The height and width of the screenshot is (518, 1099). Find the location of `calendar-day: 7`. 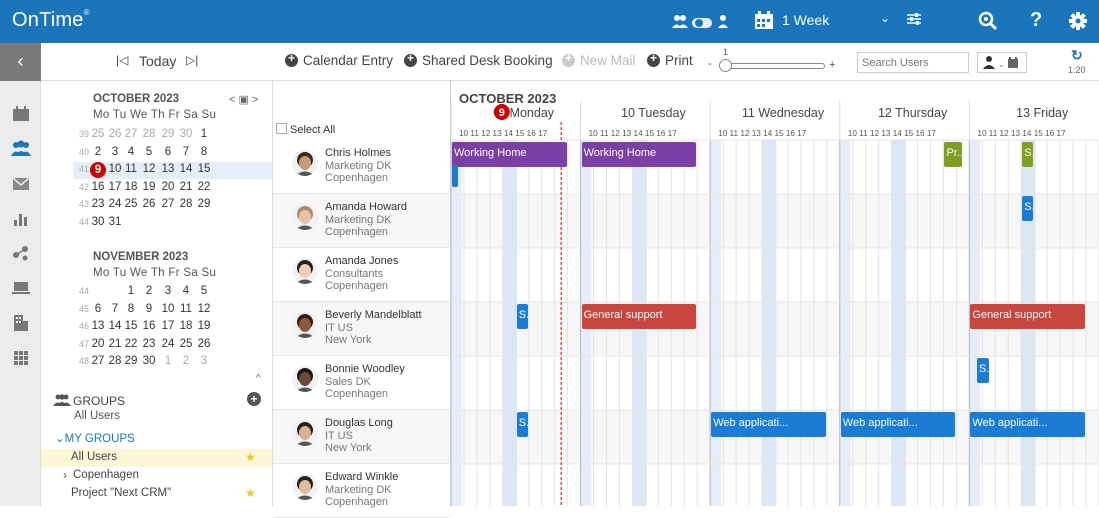

calendar-day: 7 is located at coordinates (186, 152).